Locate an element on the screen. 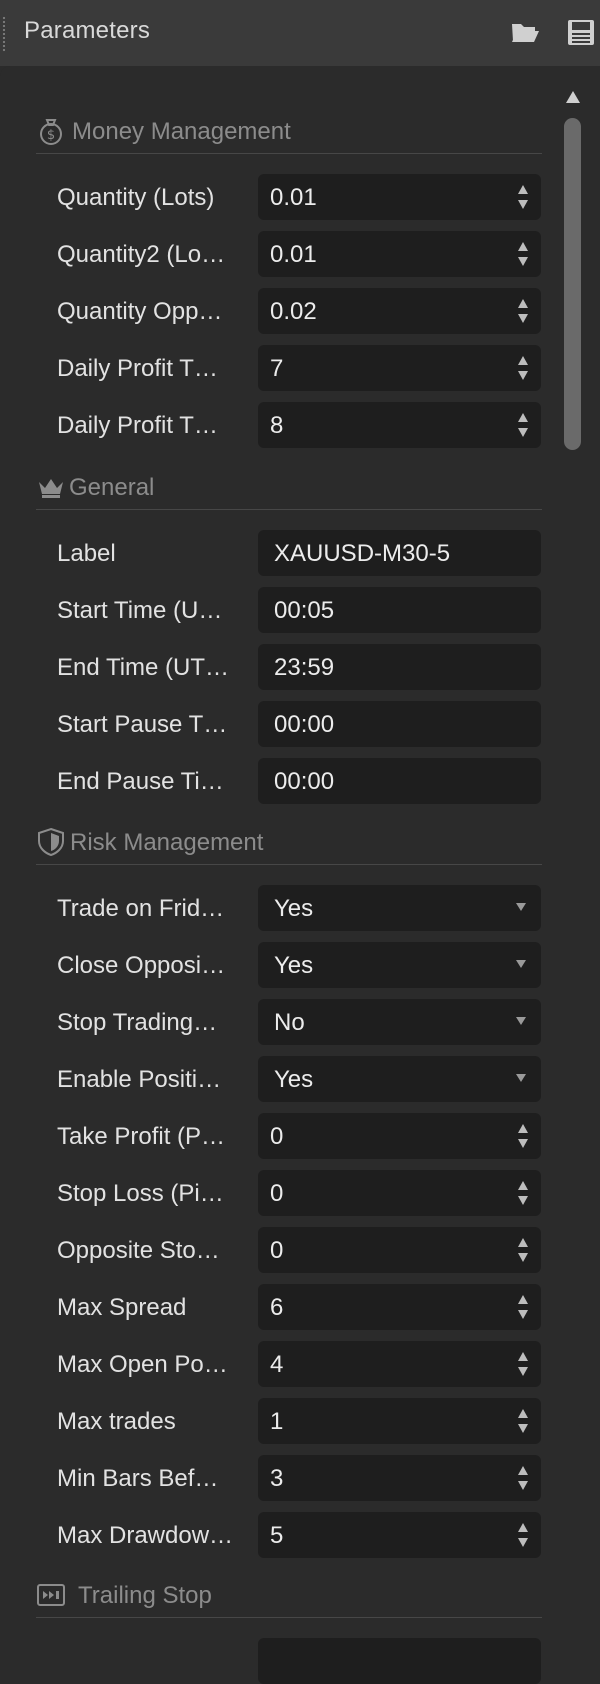 The image size is (600, 1684). daily-profit-target-2-input: 8 is located at coordinates (399, 425).